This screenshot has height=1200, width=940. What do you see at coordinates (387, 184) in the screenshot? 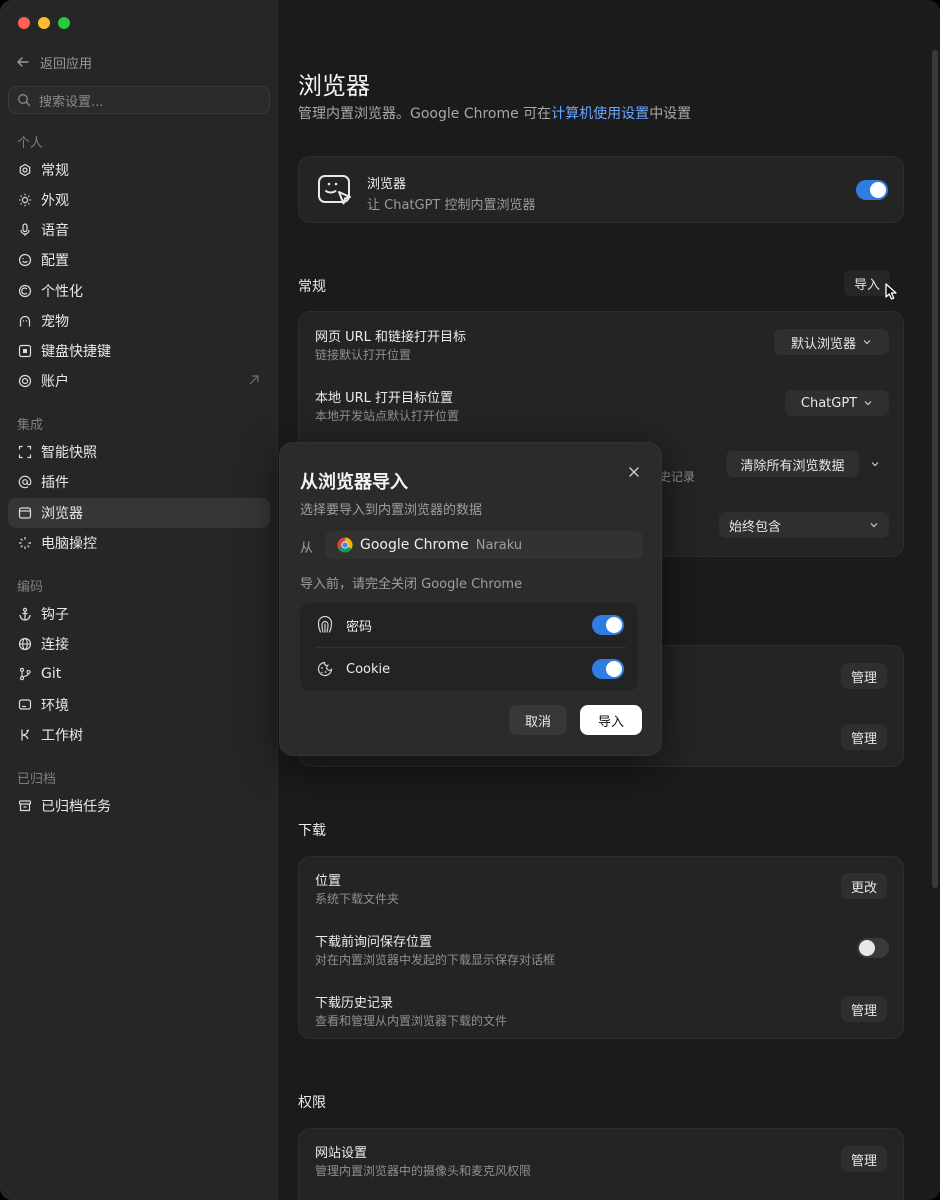
I see `browser-card-title: 浏览器` at bounding box center [387, 184].